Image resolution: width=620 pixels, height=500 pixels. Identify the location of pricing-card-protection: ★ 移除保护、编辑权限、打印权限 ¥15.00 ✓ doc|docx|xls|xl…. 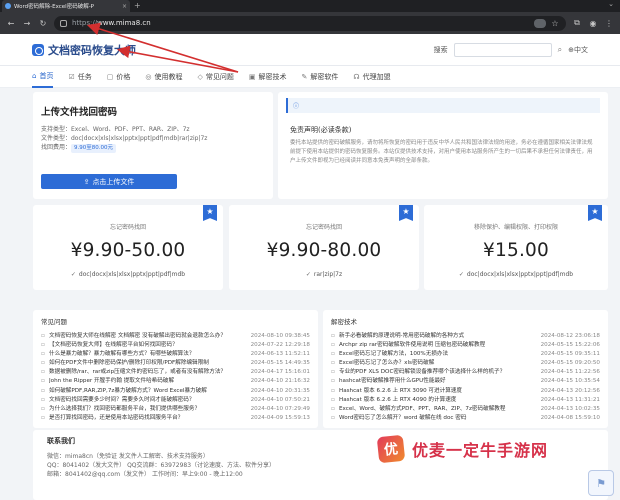
(516, 247).